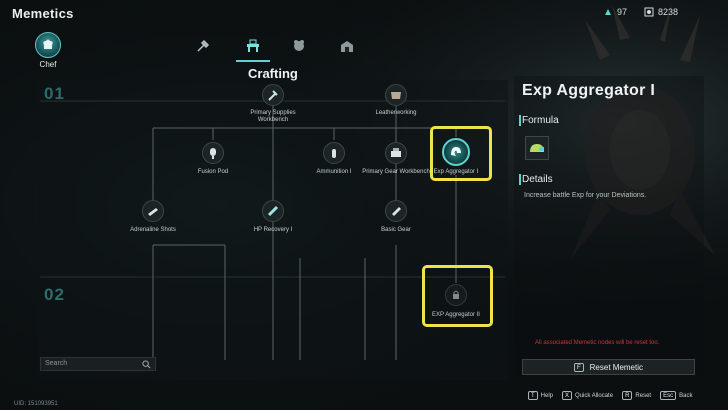 The width and height of the screenshot is (728, 410). I want to click on category-label: Chef, so click(48, 64).